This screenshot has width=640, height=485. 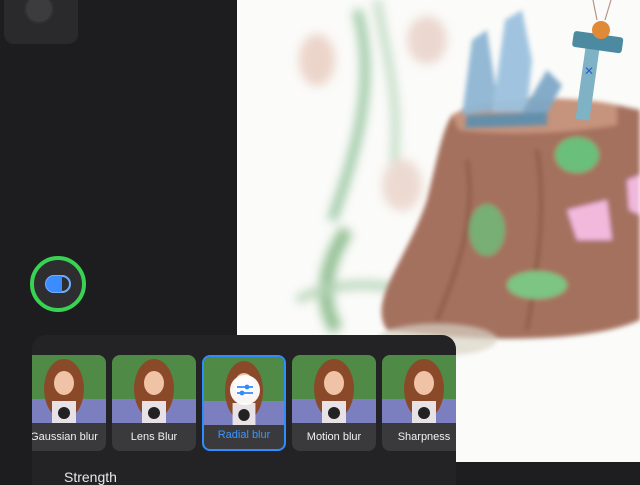 I want to click on canvas-bottom-bar, so click(x=548, y=471).